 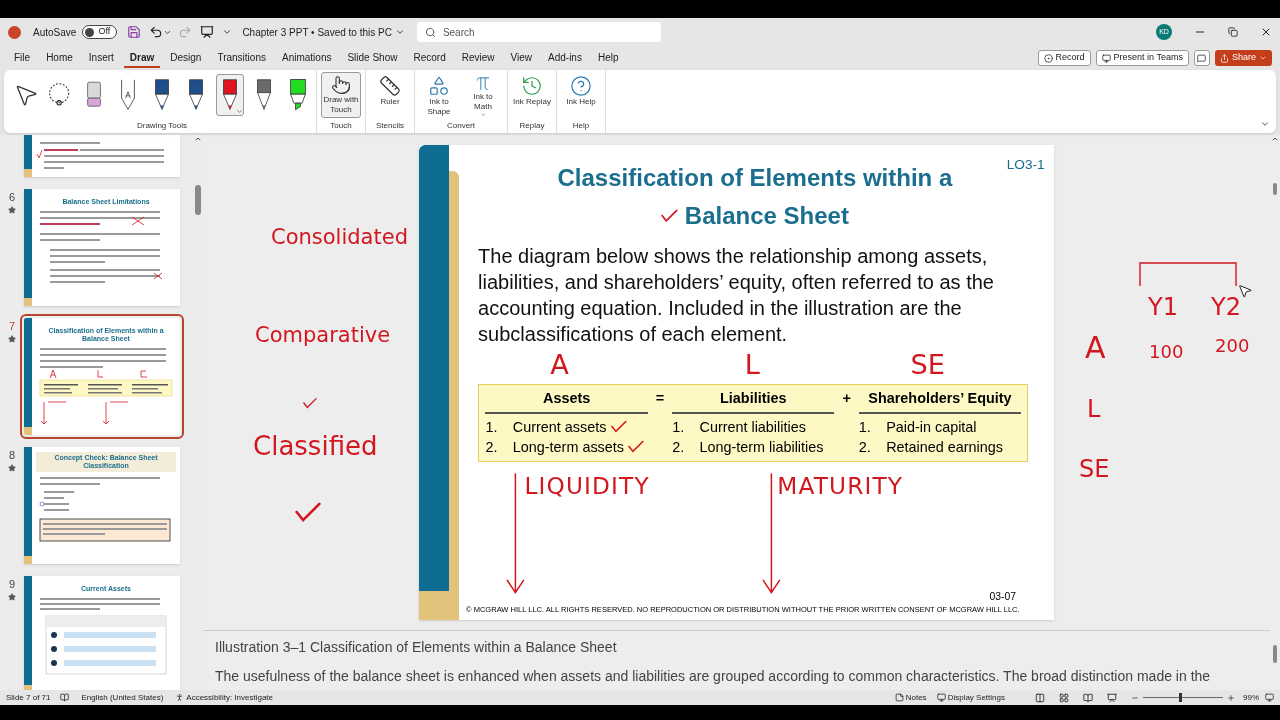 I want to click on close-icon, so click(x=1266, y=32).